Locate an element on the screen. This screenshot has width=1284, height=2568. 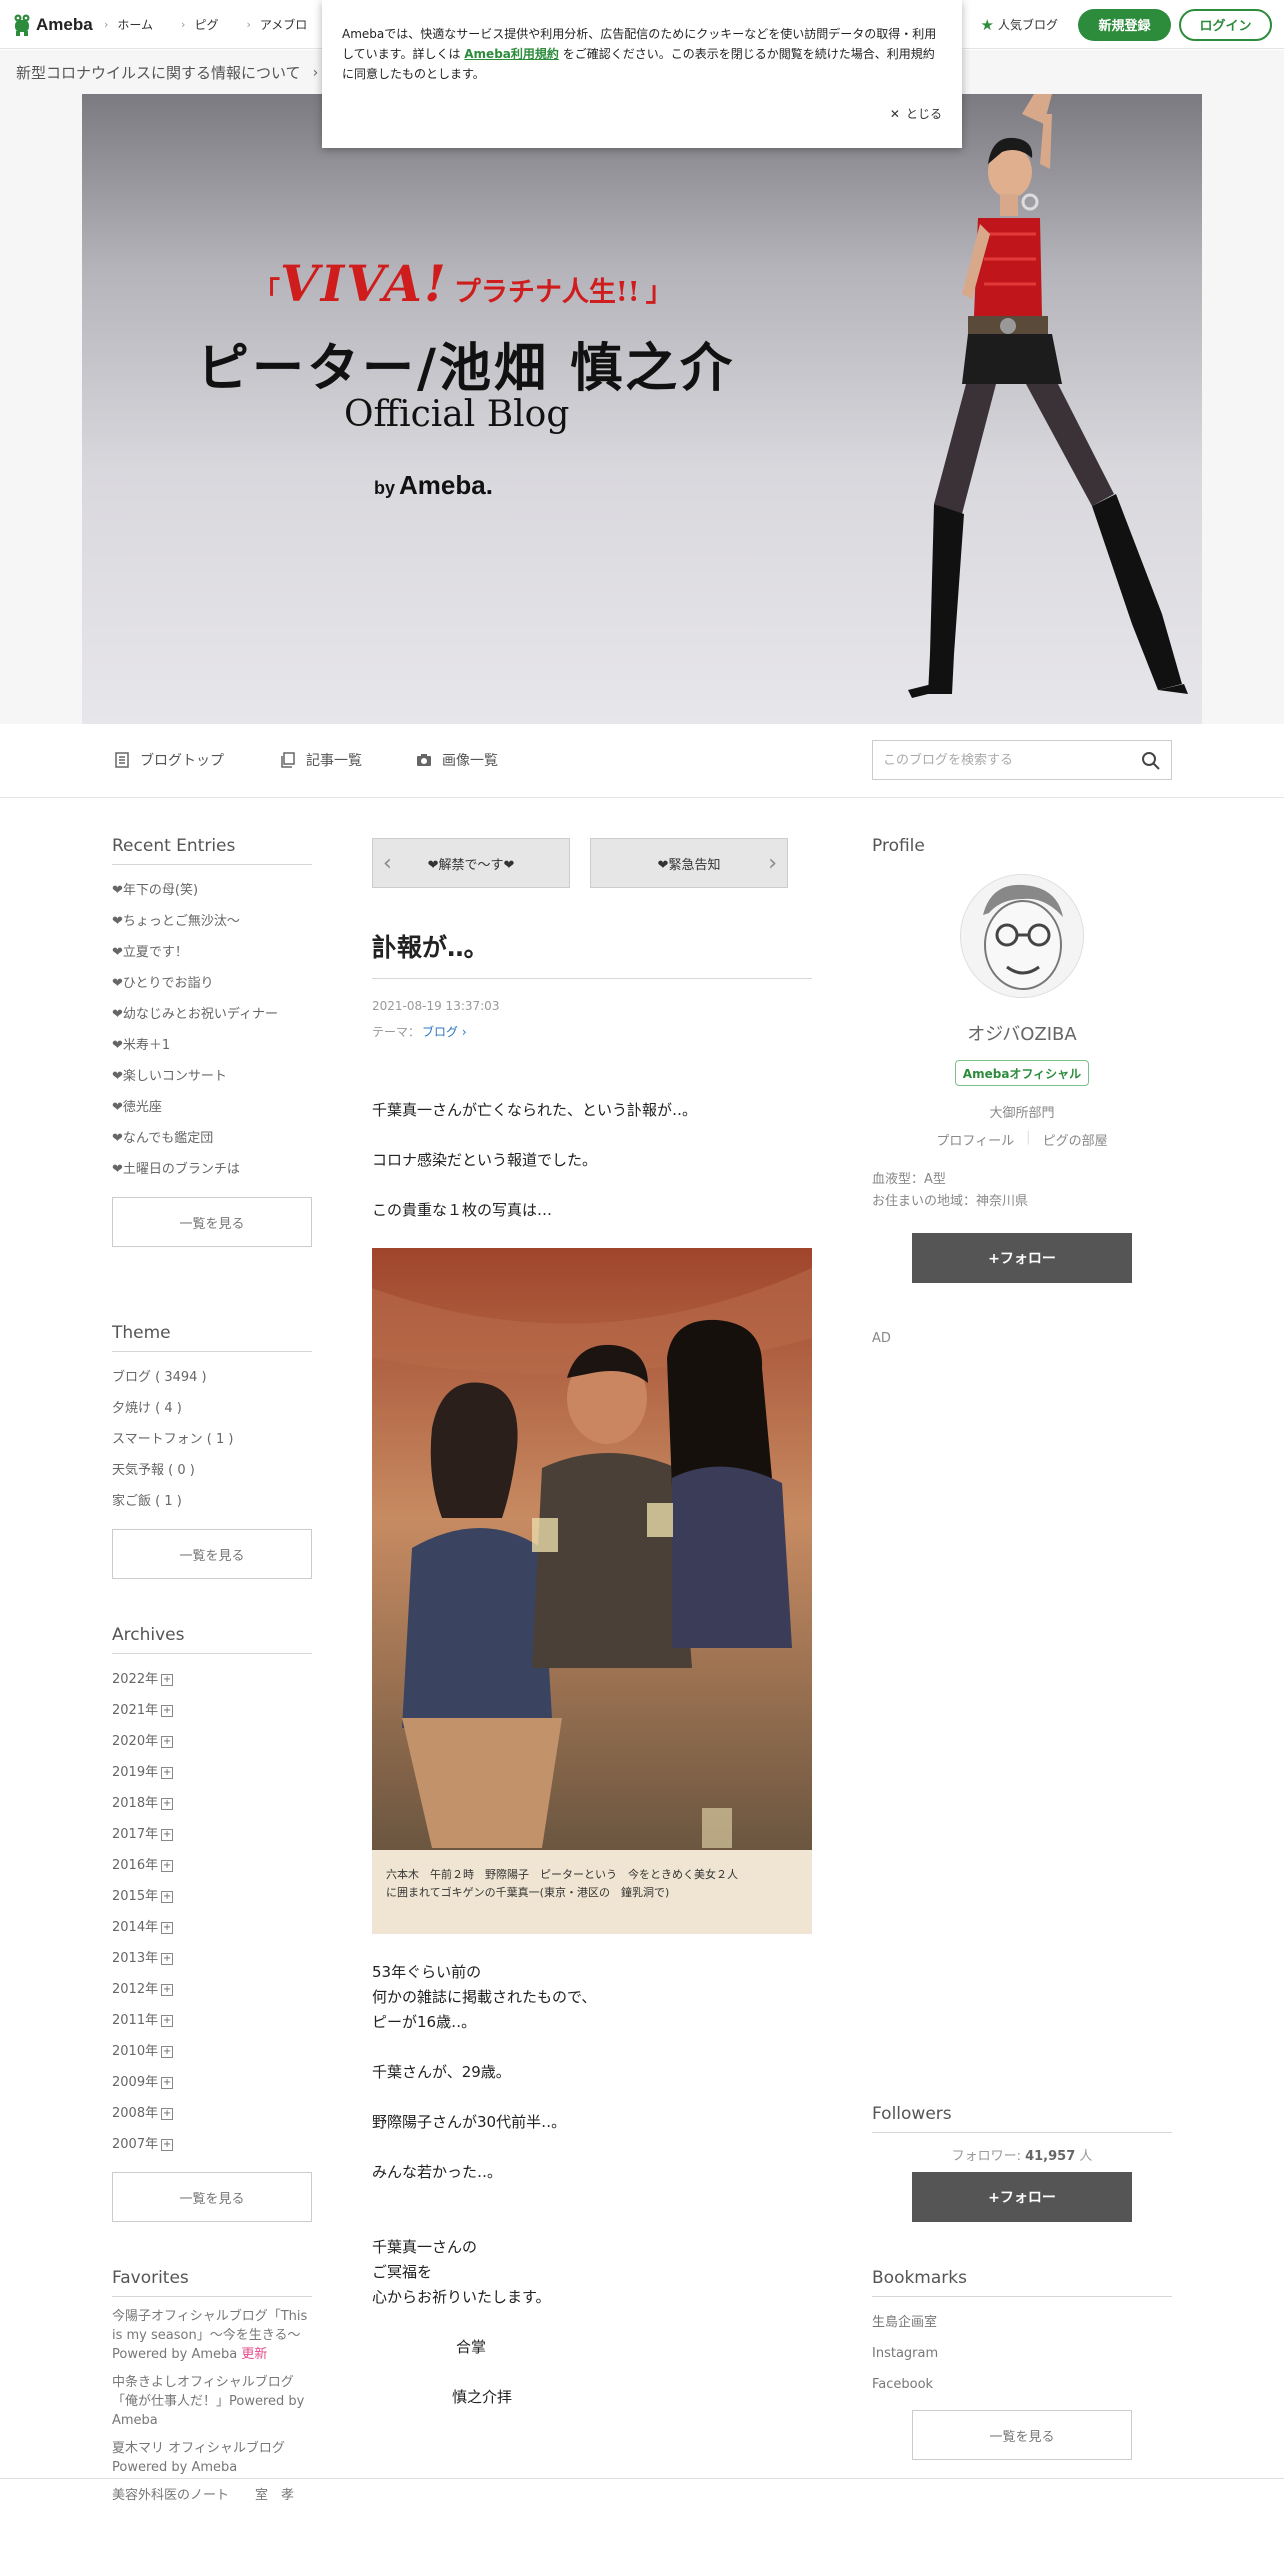
theme-item: スマートフォン ( 1 ) is located at coordinates (212, 1439).